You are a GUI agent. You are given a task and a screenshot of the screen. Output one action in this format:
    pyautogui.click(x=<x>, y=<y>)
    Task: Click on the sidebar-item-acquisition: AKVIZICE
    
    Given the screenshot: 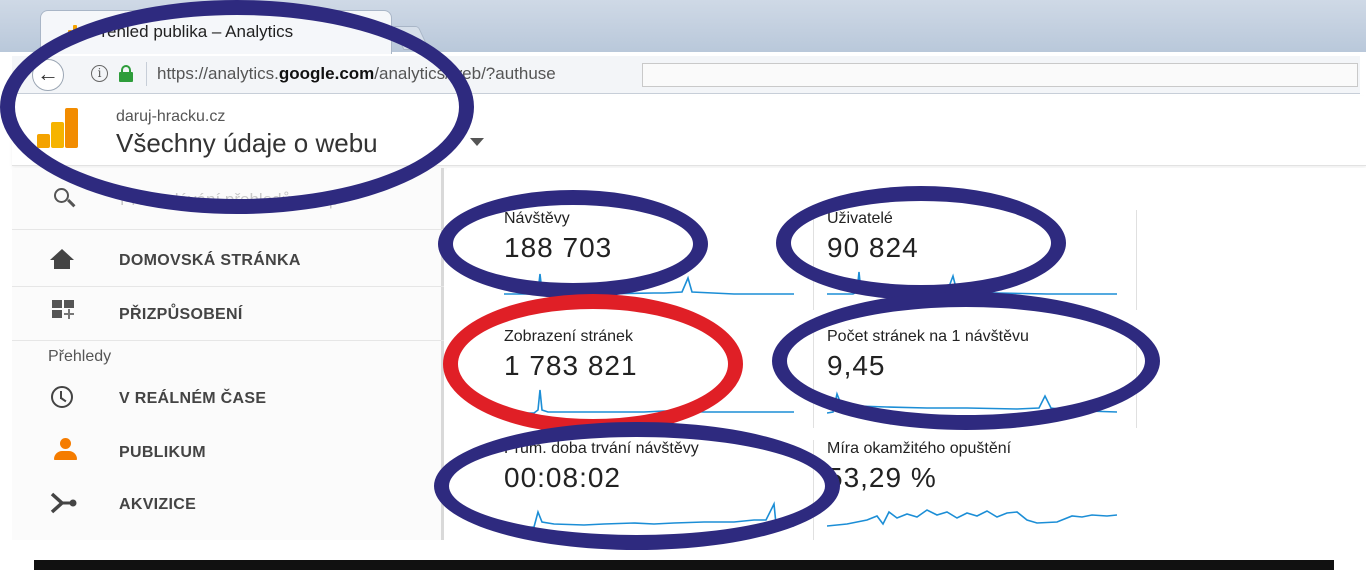 What is the action you would take?
    pyautogui.click(x=228, y=504)
    